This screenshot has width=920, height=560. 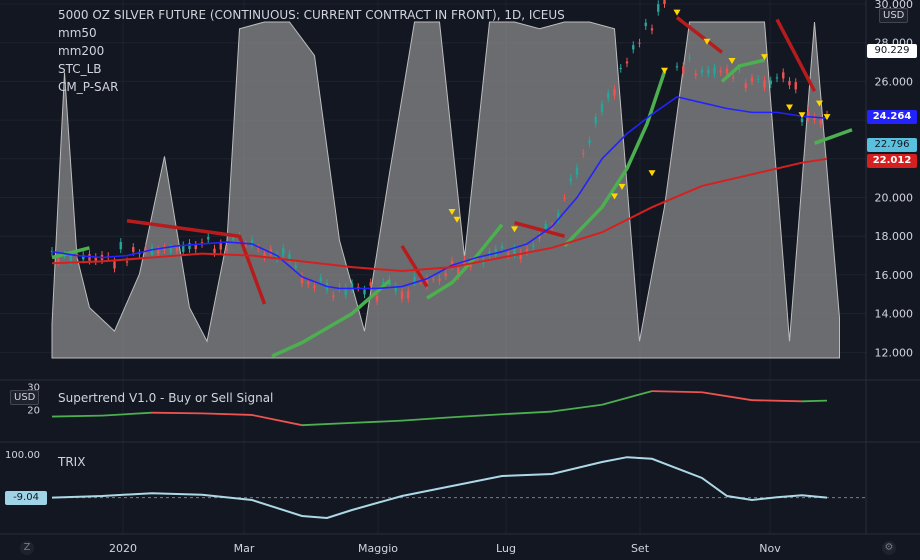 I want to click on legend-stc: STC_LB, so click(x=311, y=69).